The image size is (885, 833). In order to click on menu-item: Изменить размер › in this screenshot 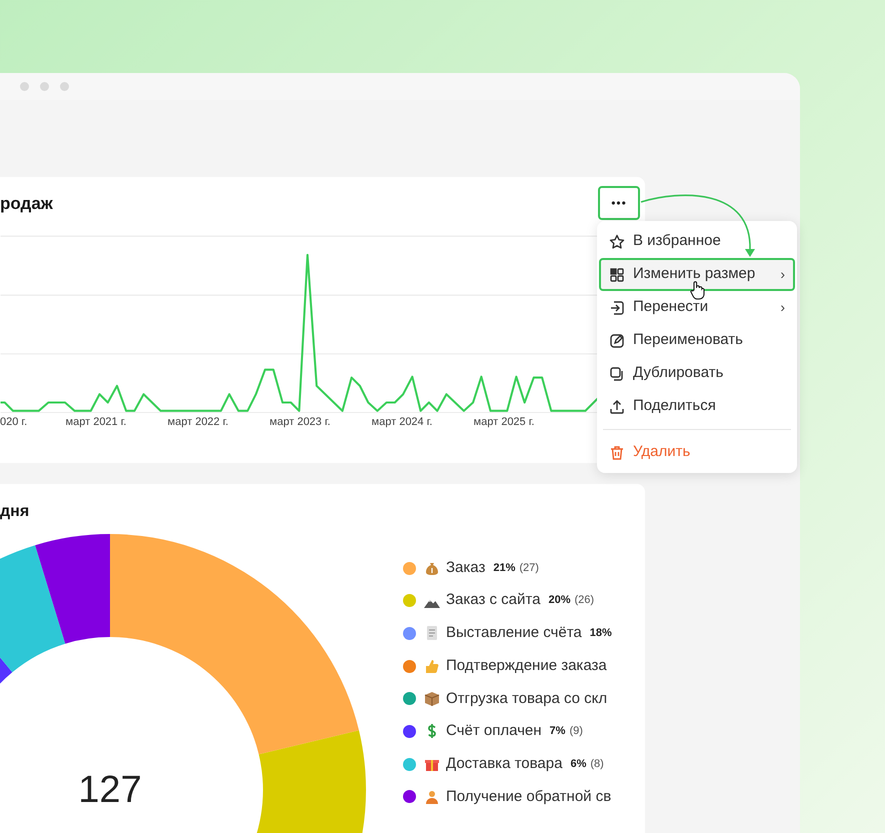, I will do `click(697, 274)`.